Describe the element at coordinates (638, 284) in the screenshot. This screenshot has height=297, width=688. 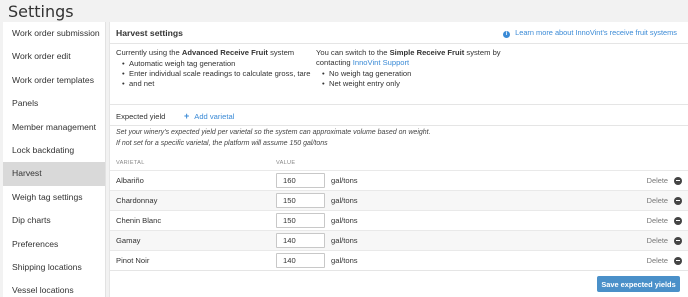
I see `save-expected-yields-button: Save expected yields` at that location.